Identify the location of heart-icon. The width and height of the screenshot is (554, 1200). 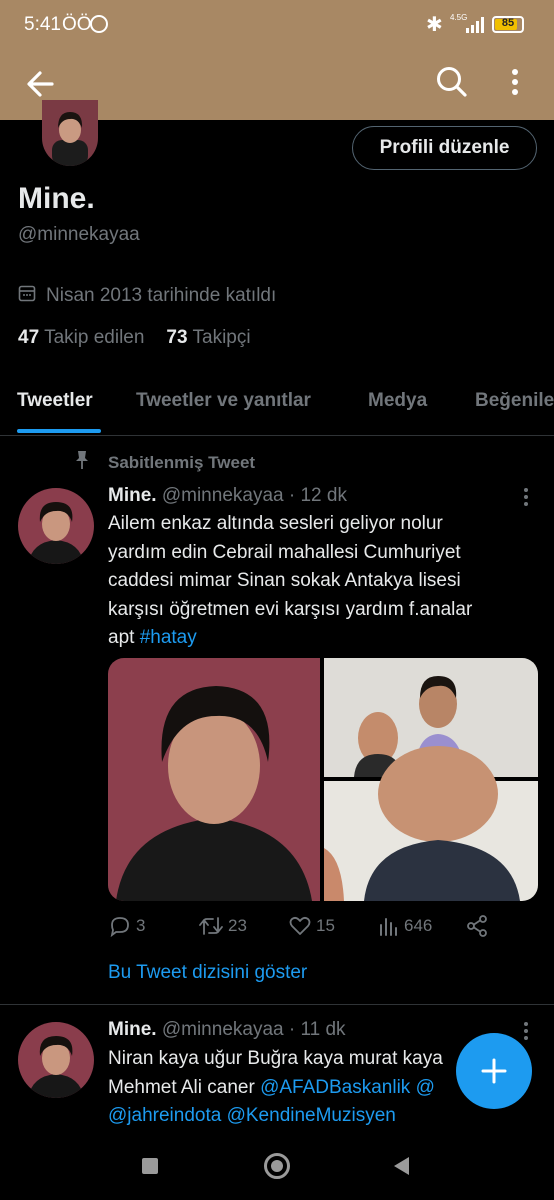
(300, 925).